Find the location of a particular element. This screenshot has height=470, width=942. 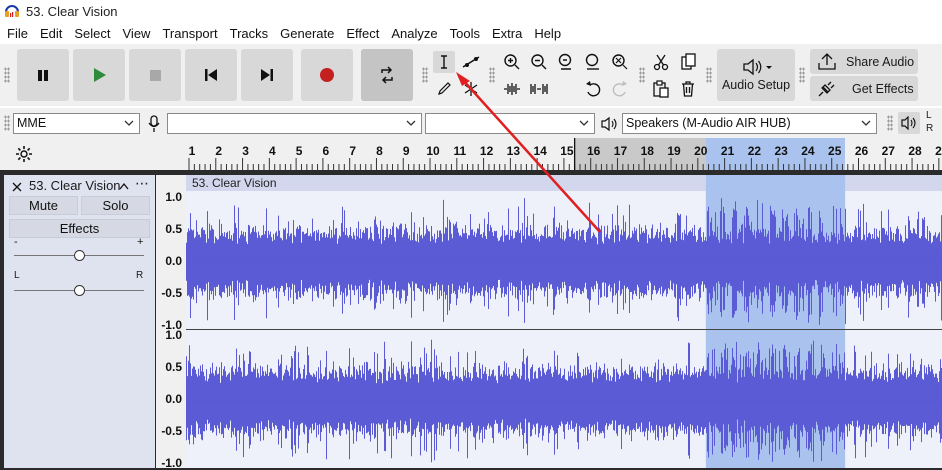

zoom-out-button is located at coordinates (539, 62).